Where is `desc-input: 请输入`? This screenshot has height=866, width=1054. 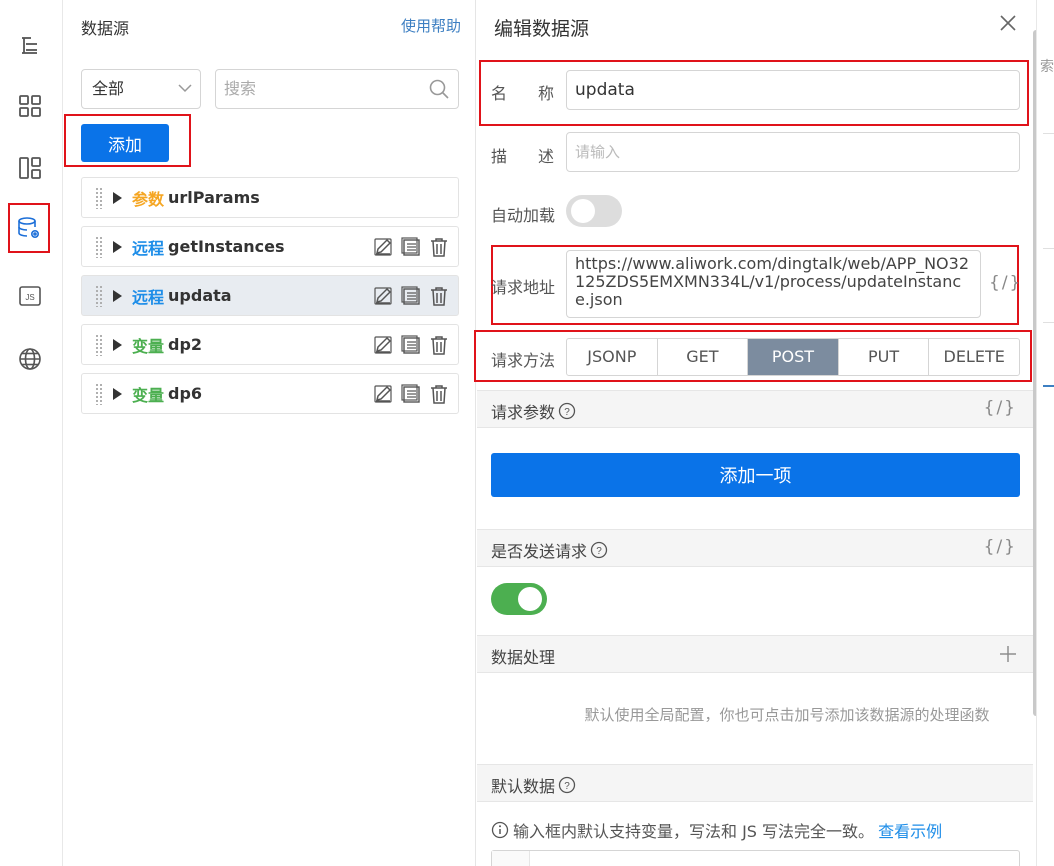 desc-input: 请输入 is located at coordinates (793, 152).